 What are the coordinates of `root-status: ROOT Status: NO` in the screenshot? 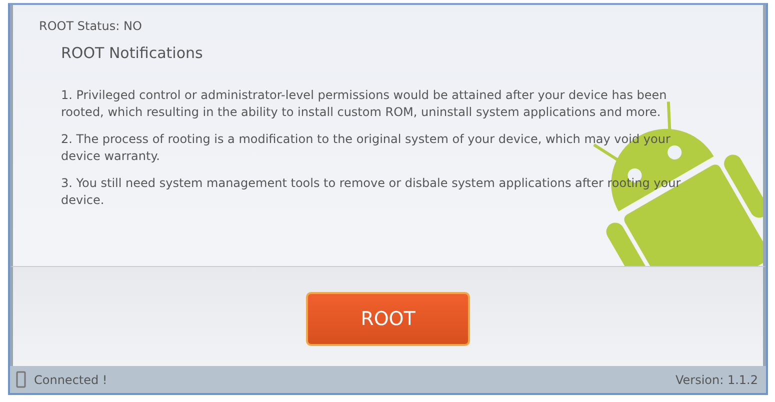 It's located at (91, 26).